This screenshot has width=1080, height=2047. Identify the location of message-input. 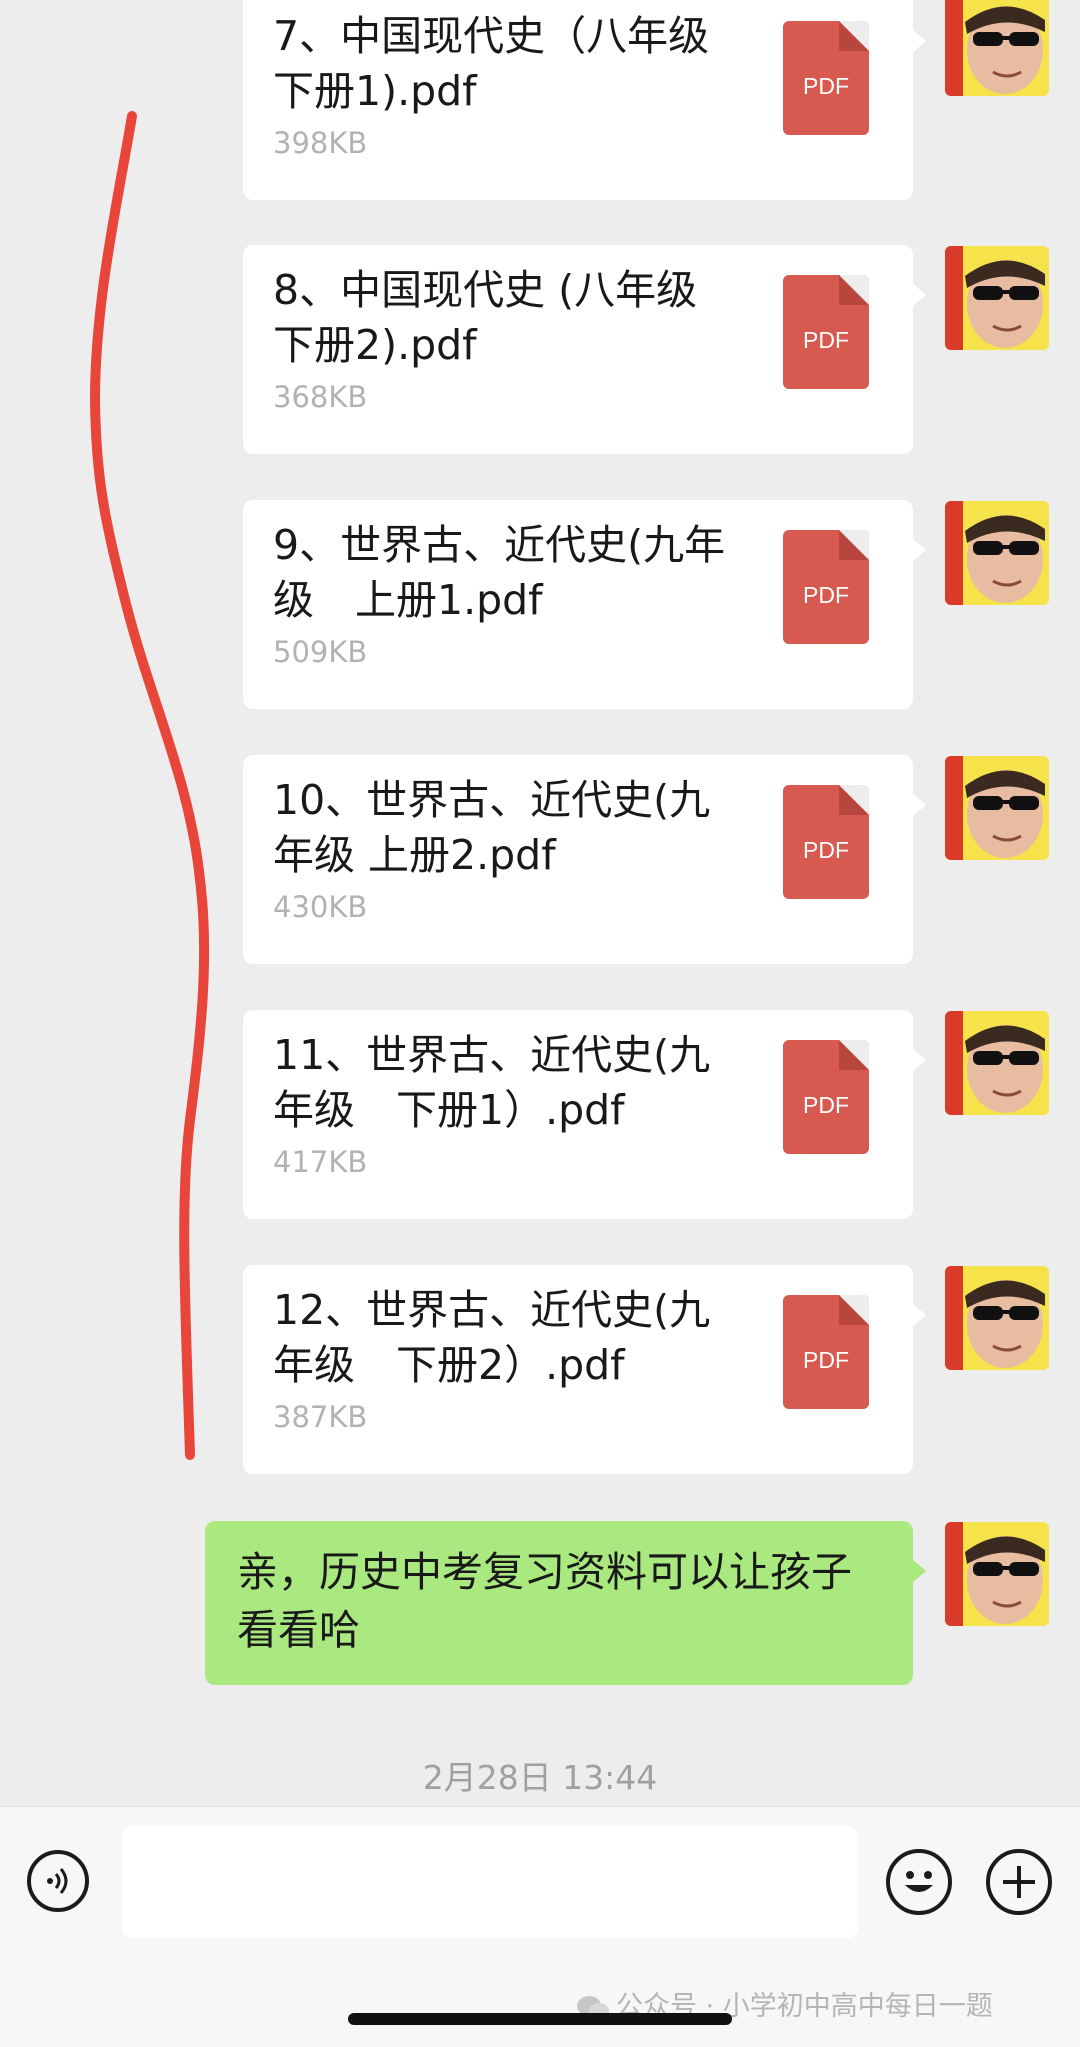
(490, 1882).